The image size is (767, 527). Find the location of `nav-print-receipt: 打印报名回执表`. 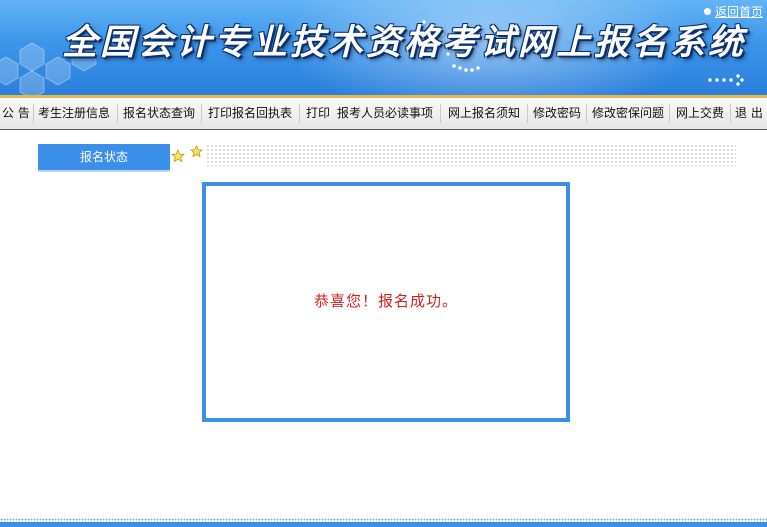

nav-print-receipt: 打印报名回执表 is located at coordinates (250, 113).